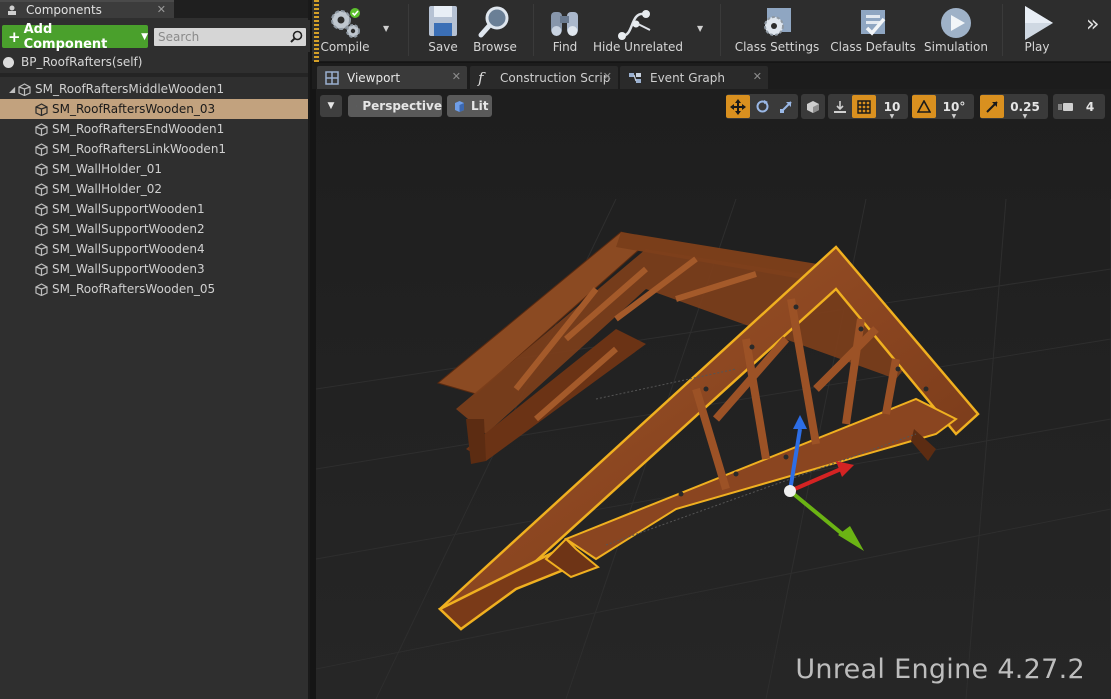 The height and width of the screenshot is (699, 1111). What do you see at coordinates (565, 47) in the screenshot?
I see `find-label: Find` at bounding box center [565, 47].